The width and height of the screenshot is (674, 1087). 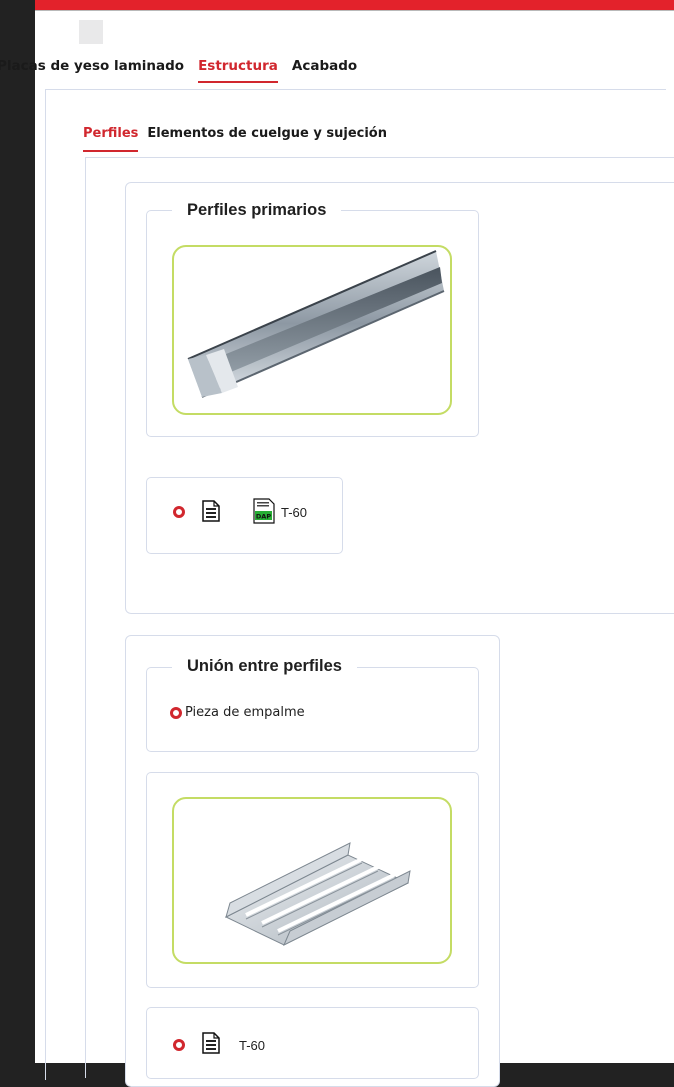 What do you see at coordinates (92, 71) in the screenshot?
I see `tab-placas: Placas de yeso laminado` at bounding box center [92, 71].